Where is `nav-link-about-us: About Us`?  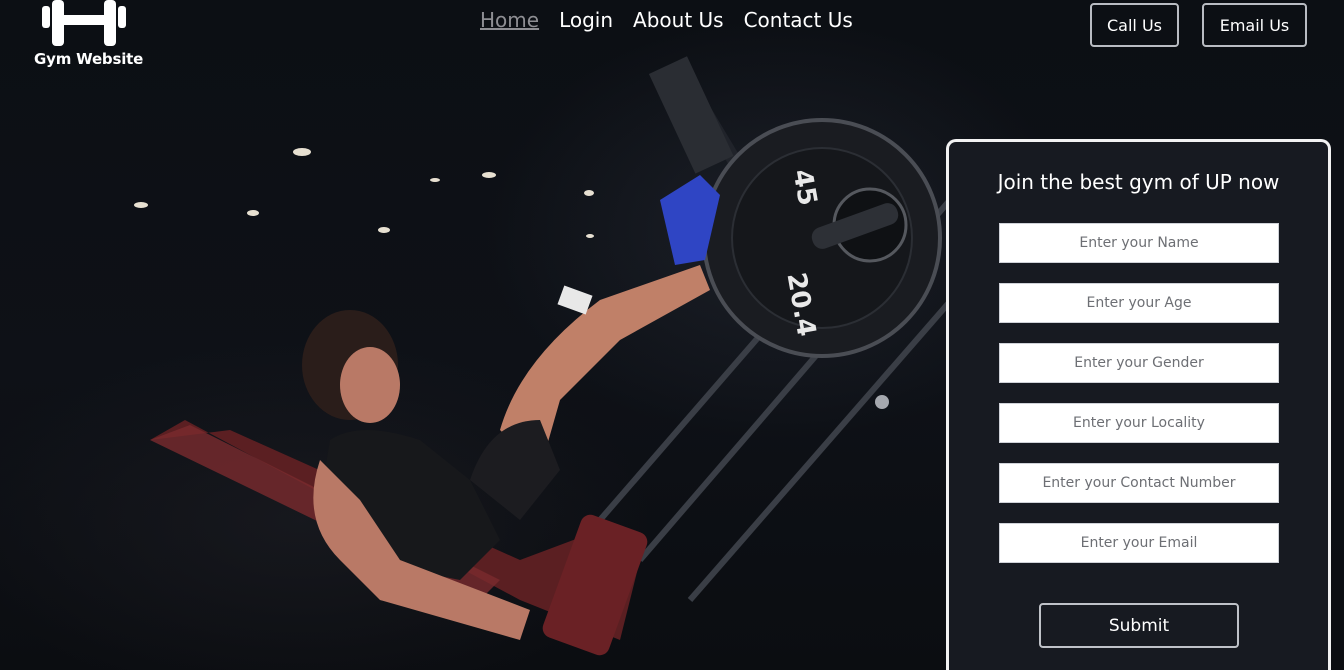
nav-link-about-us: About Us is located at coordinates (678, 20).